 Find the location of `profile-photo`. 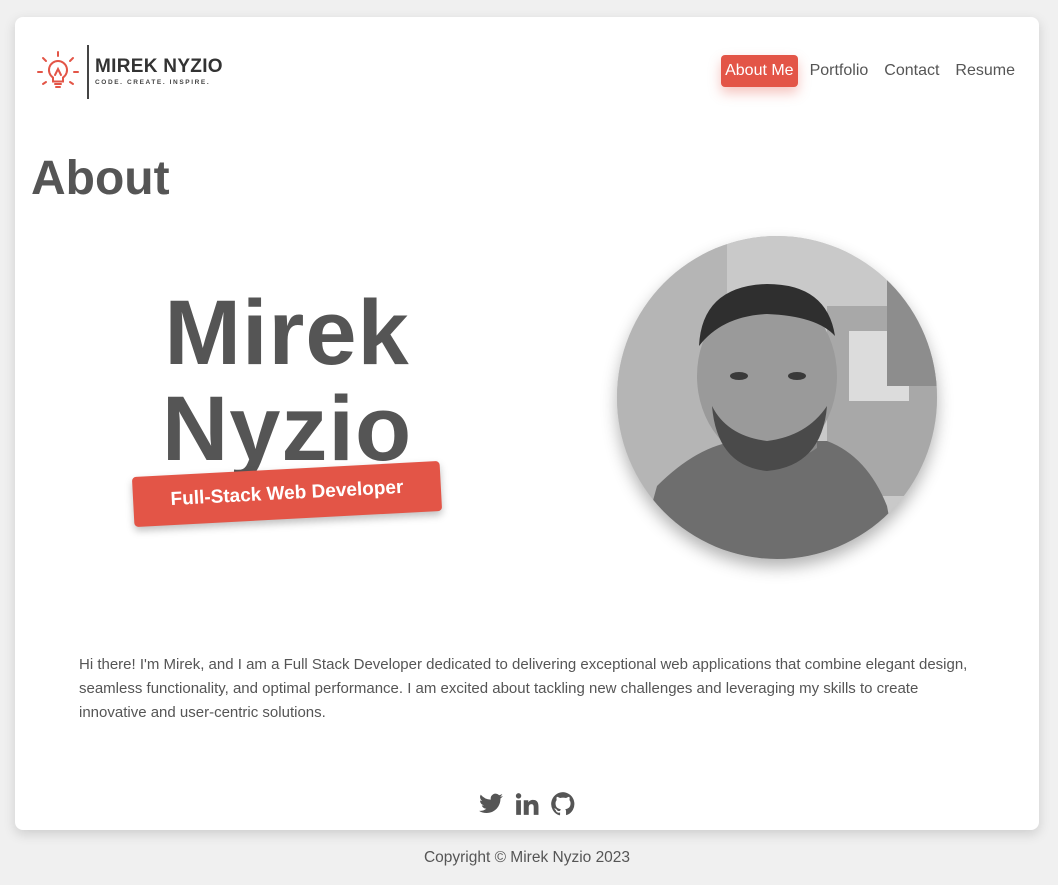

profile-photo is located at coordinates (777, 397).